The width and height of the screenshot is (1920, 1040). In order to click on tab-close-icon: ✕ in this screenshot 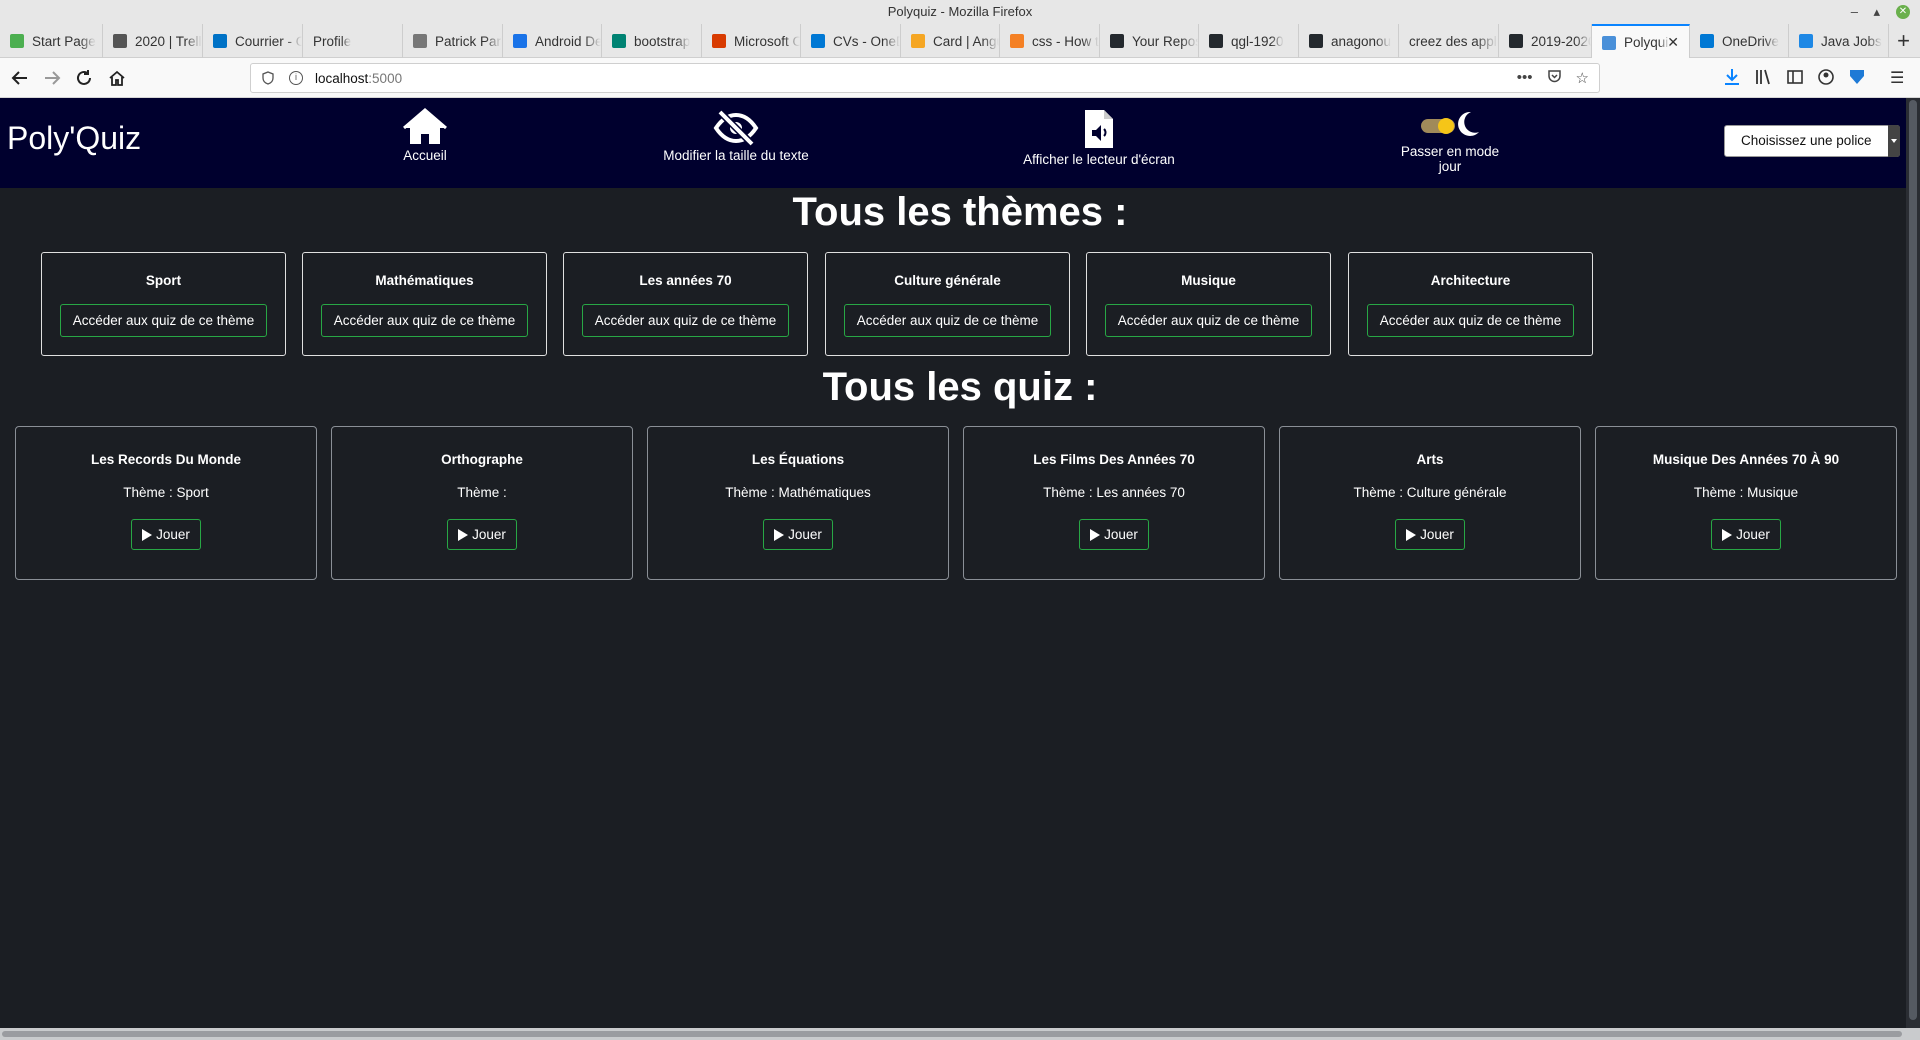, I will do `click(1673, 42)`.